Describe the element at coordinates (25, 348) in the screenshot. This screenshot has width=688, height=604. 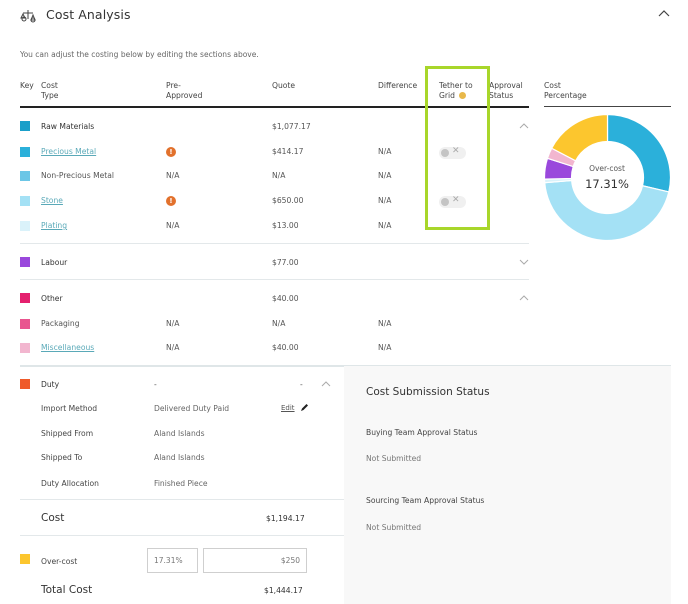
I see `key-swatch-miscellaneous` at that location.